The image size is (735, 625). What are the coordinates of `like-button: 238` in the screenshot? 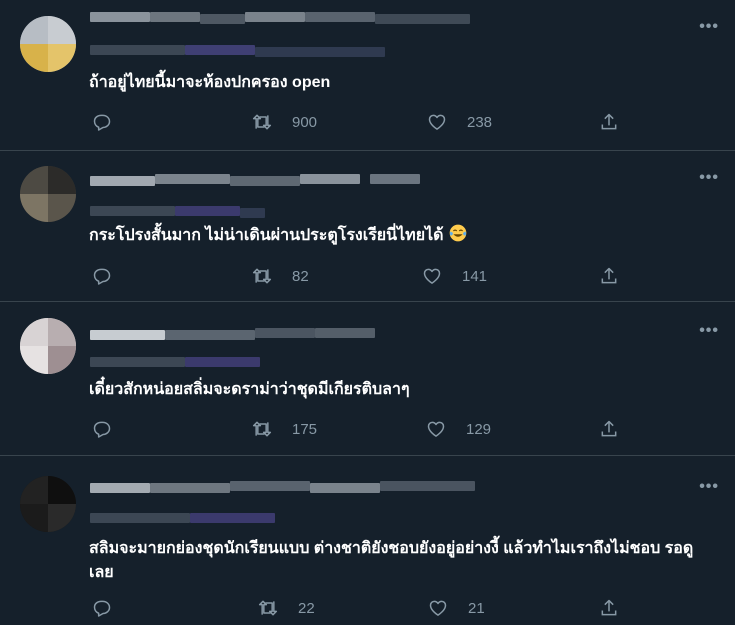 It's located at (459, 122).